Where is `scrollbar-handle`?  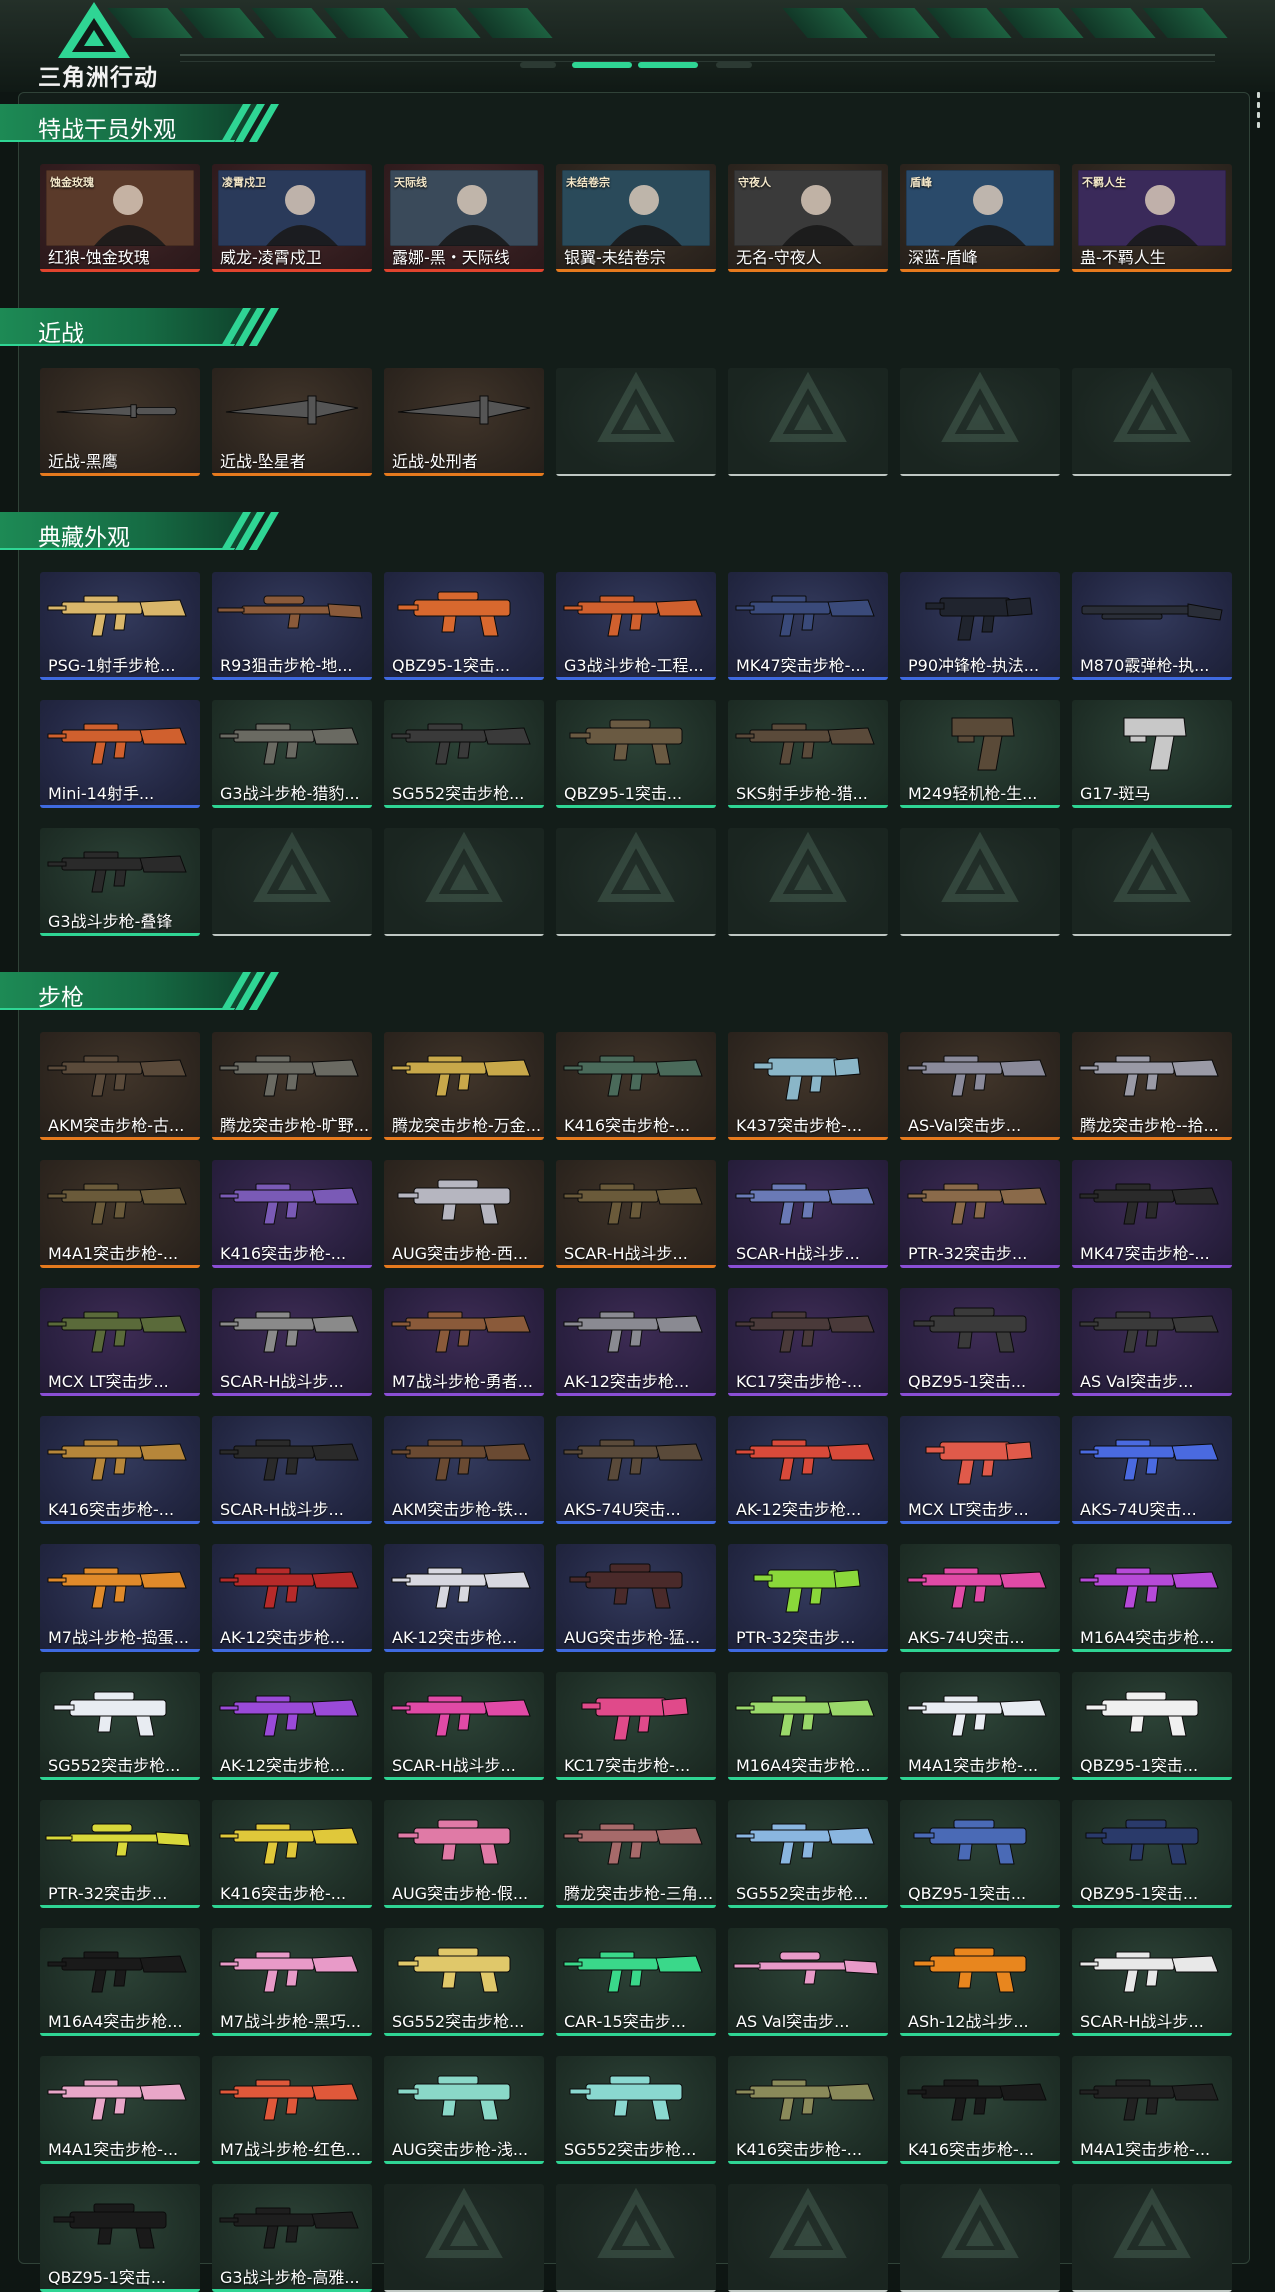
scrollbar-handle is located at coordinates (1260, 112).